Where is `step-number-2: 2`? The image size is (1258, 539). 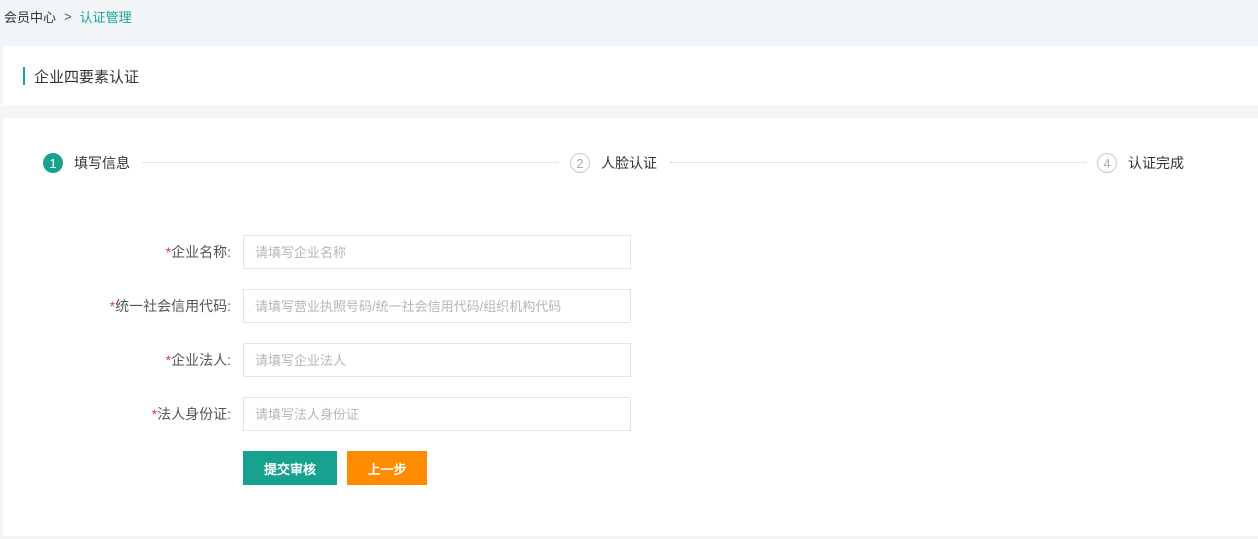
step-number-2: 2 is located at coordinates (580, 163).